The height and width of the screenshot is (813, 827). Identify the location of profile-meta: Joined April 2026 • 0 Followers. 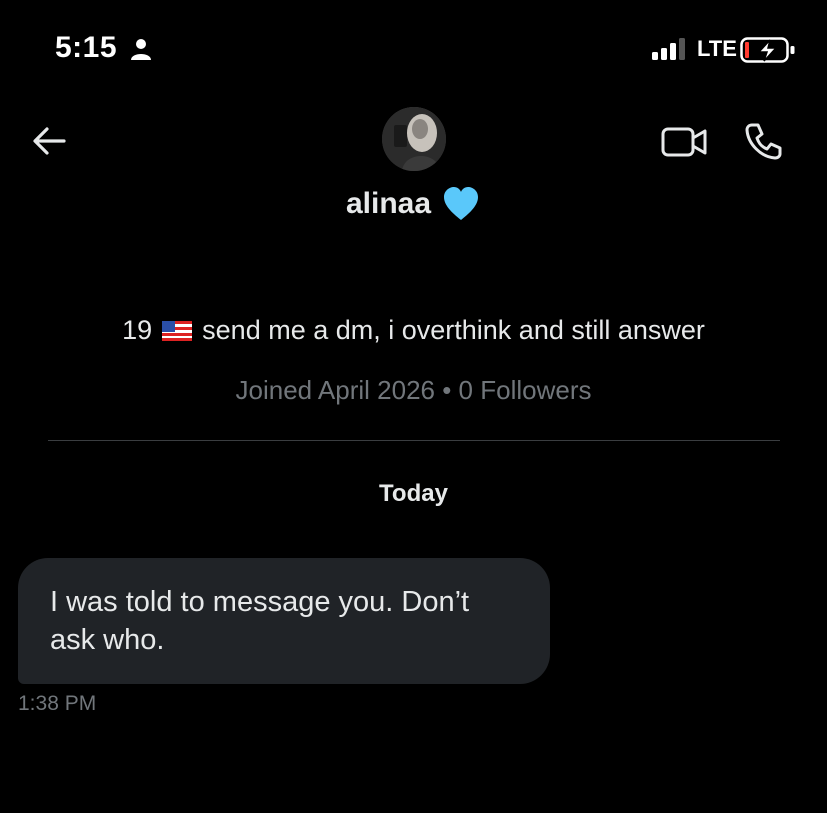
(413, 390).